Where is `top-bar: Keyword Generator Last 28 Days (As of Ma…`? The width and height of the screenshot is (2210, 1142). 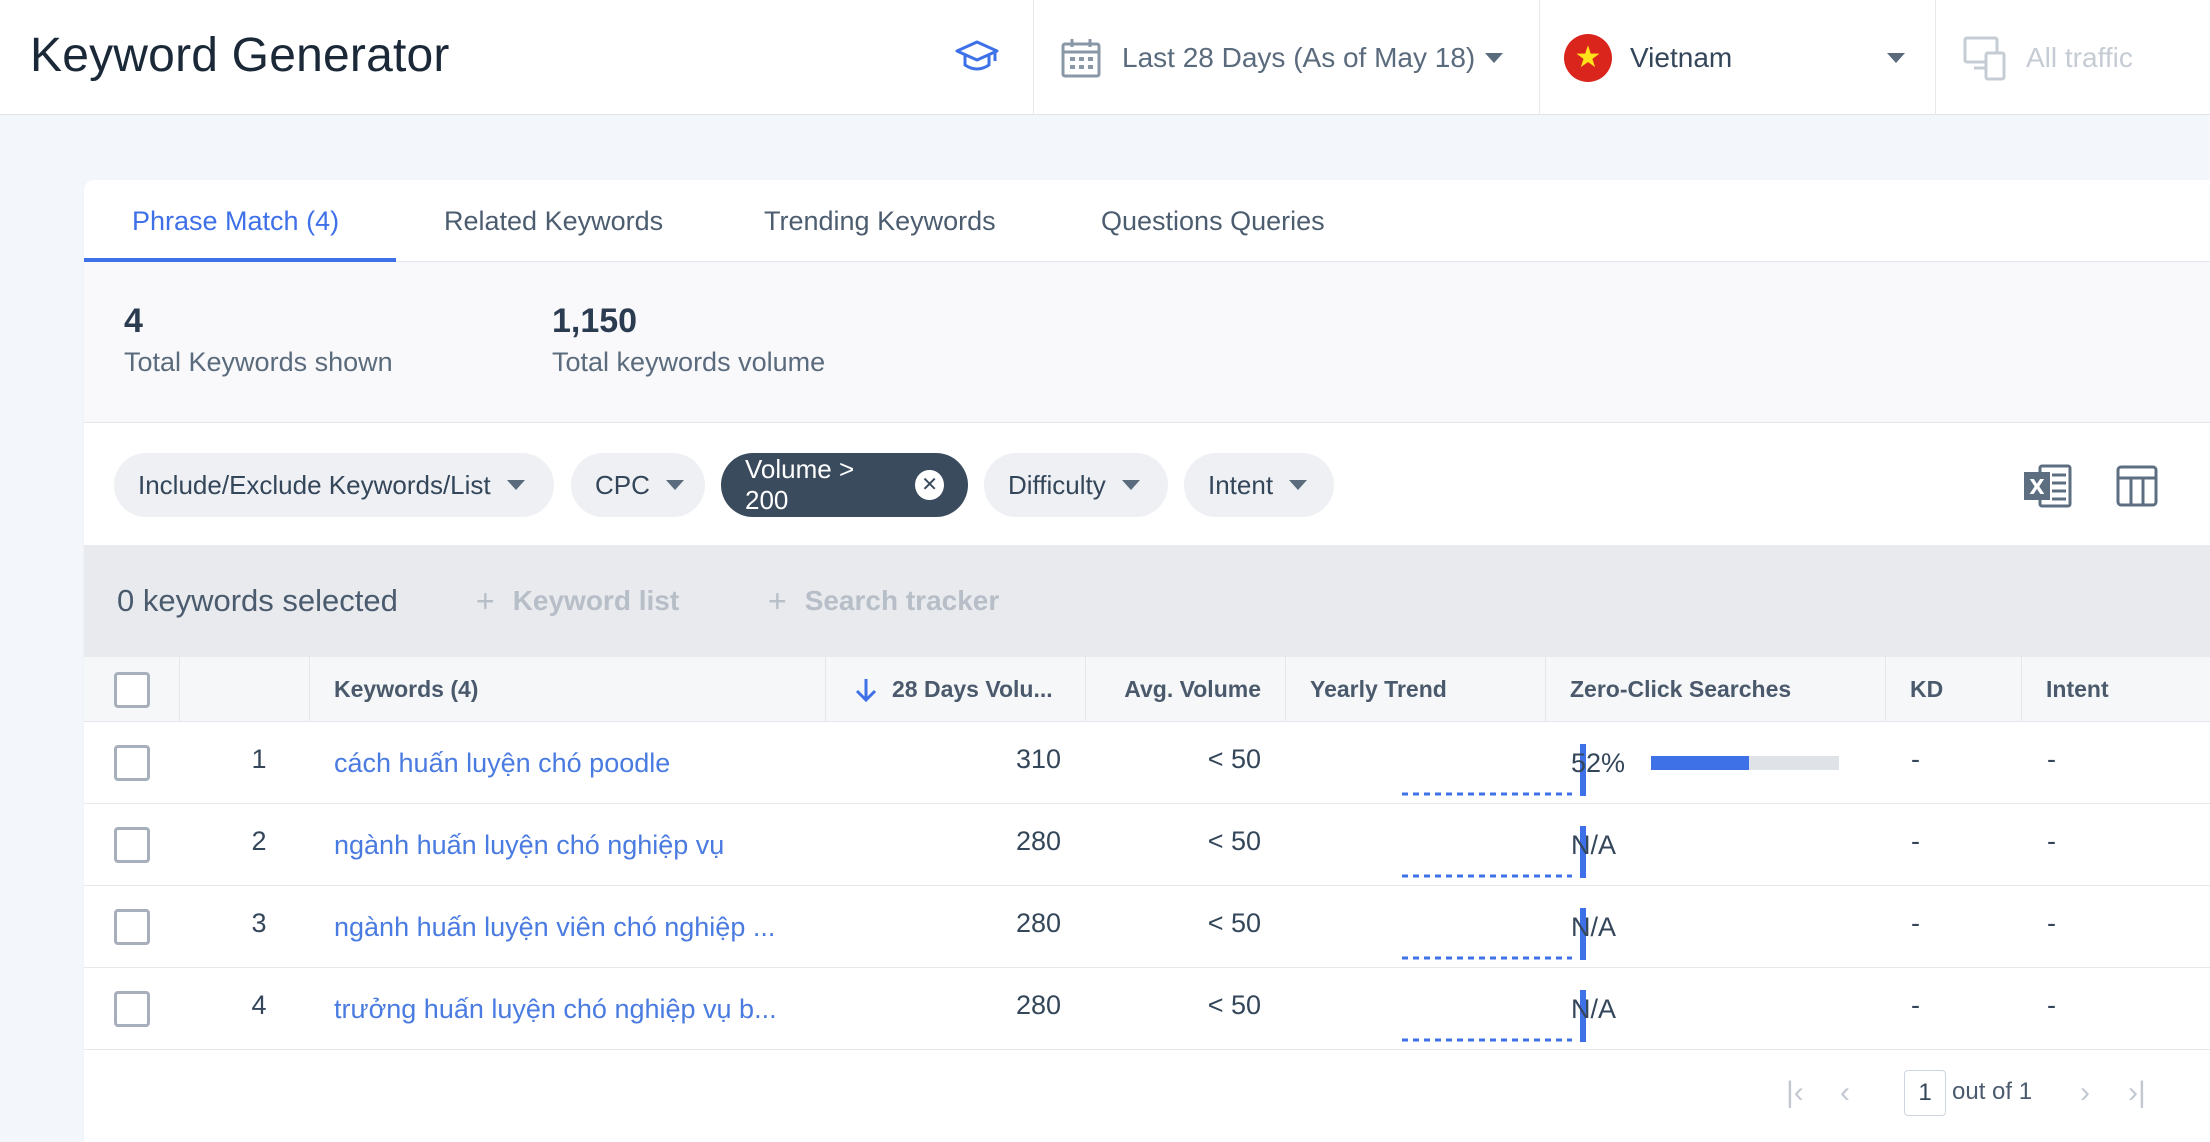
top-bar: Keyword Generator Last 28 Days (As of Ma… is located at coordinates (1105, 57).